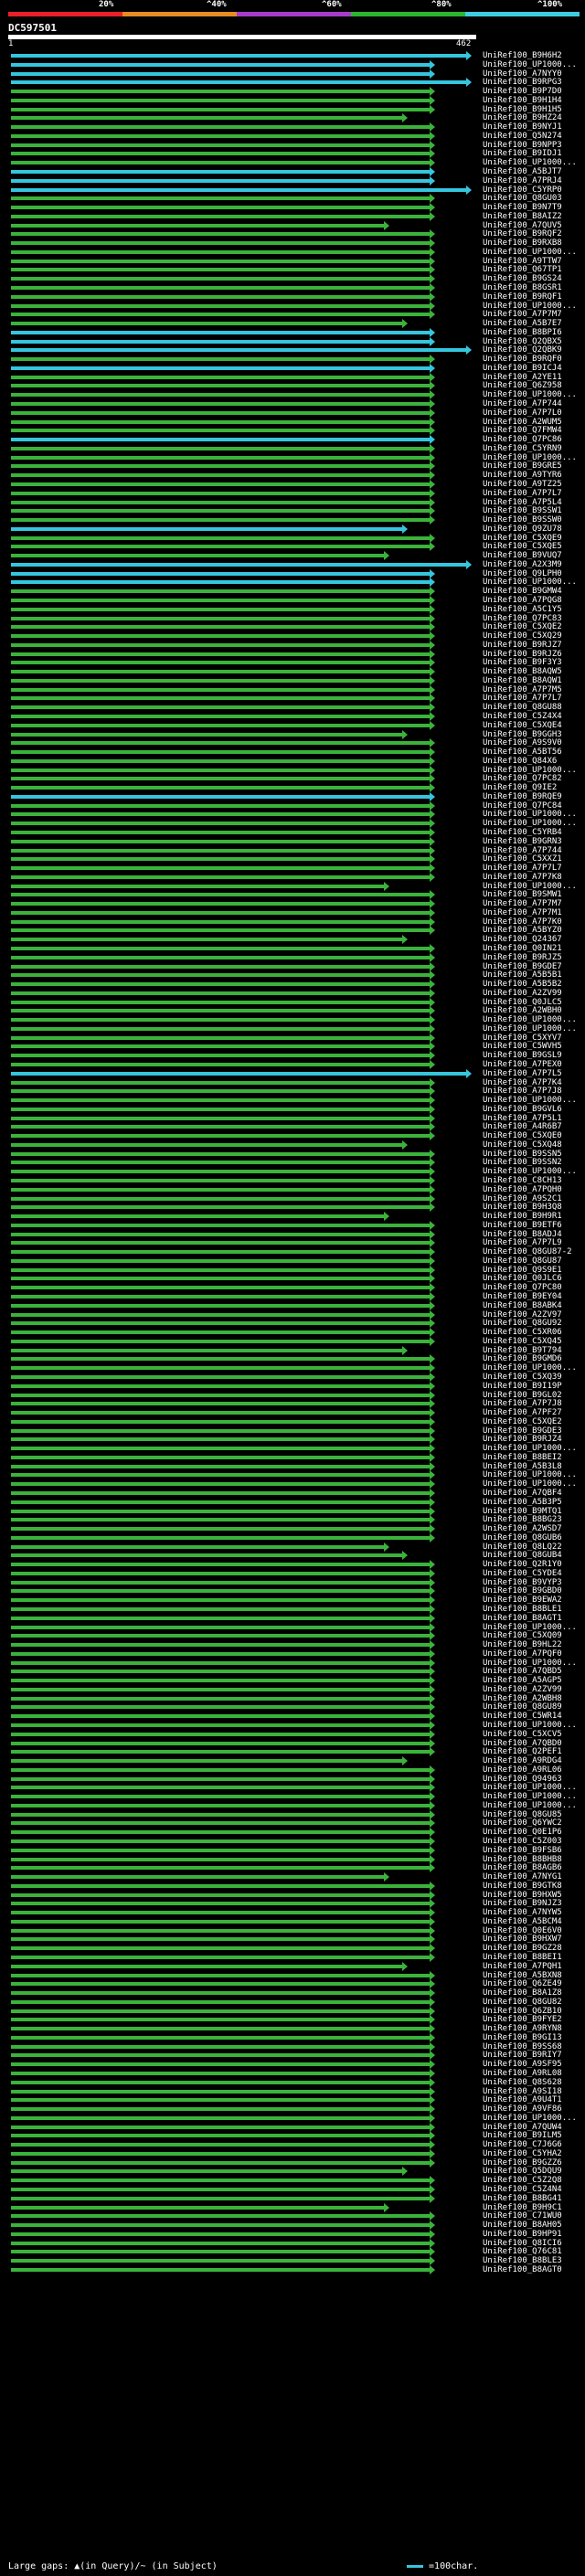 The image size is (585, 2576). Describe the element at coordinates (293, 2100) in the screenshot. I see `hit-row: UniRef100_A9U4T1` at that location.